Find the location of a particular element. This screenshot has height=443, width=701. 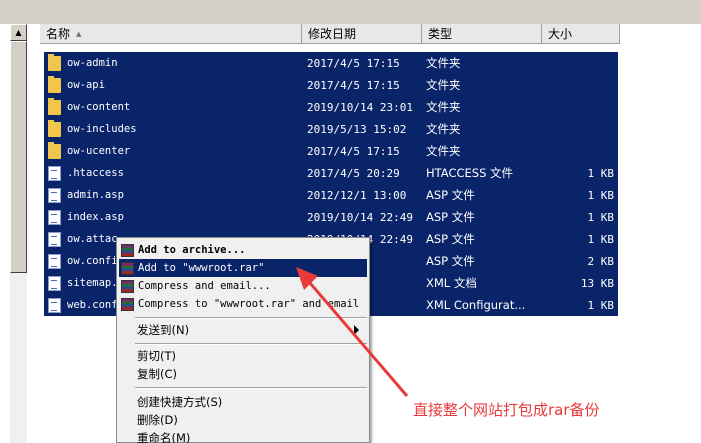

file-row: ow-ucenter 2017/4/5 17:15 文件夹 is located at coordinates (331, 151).